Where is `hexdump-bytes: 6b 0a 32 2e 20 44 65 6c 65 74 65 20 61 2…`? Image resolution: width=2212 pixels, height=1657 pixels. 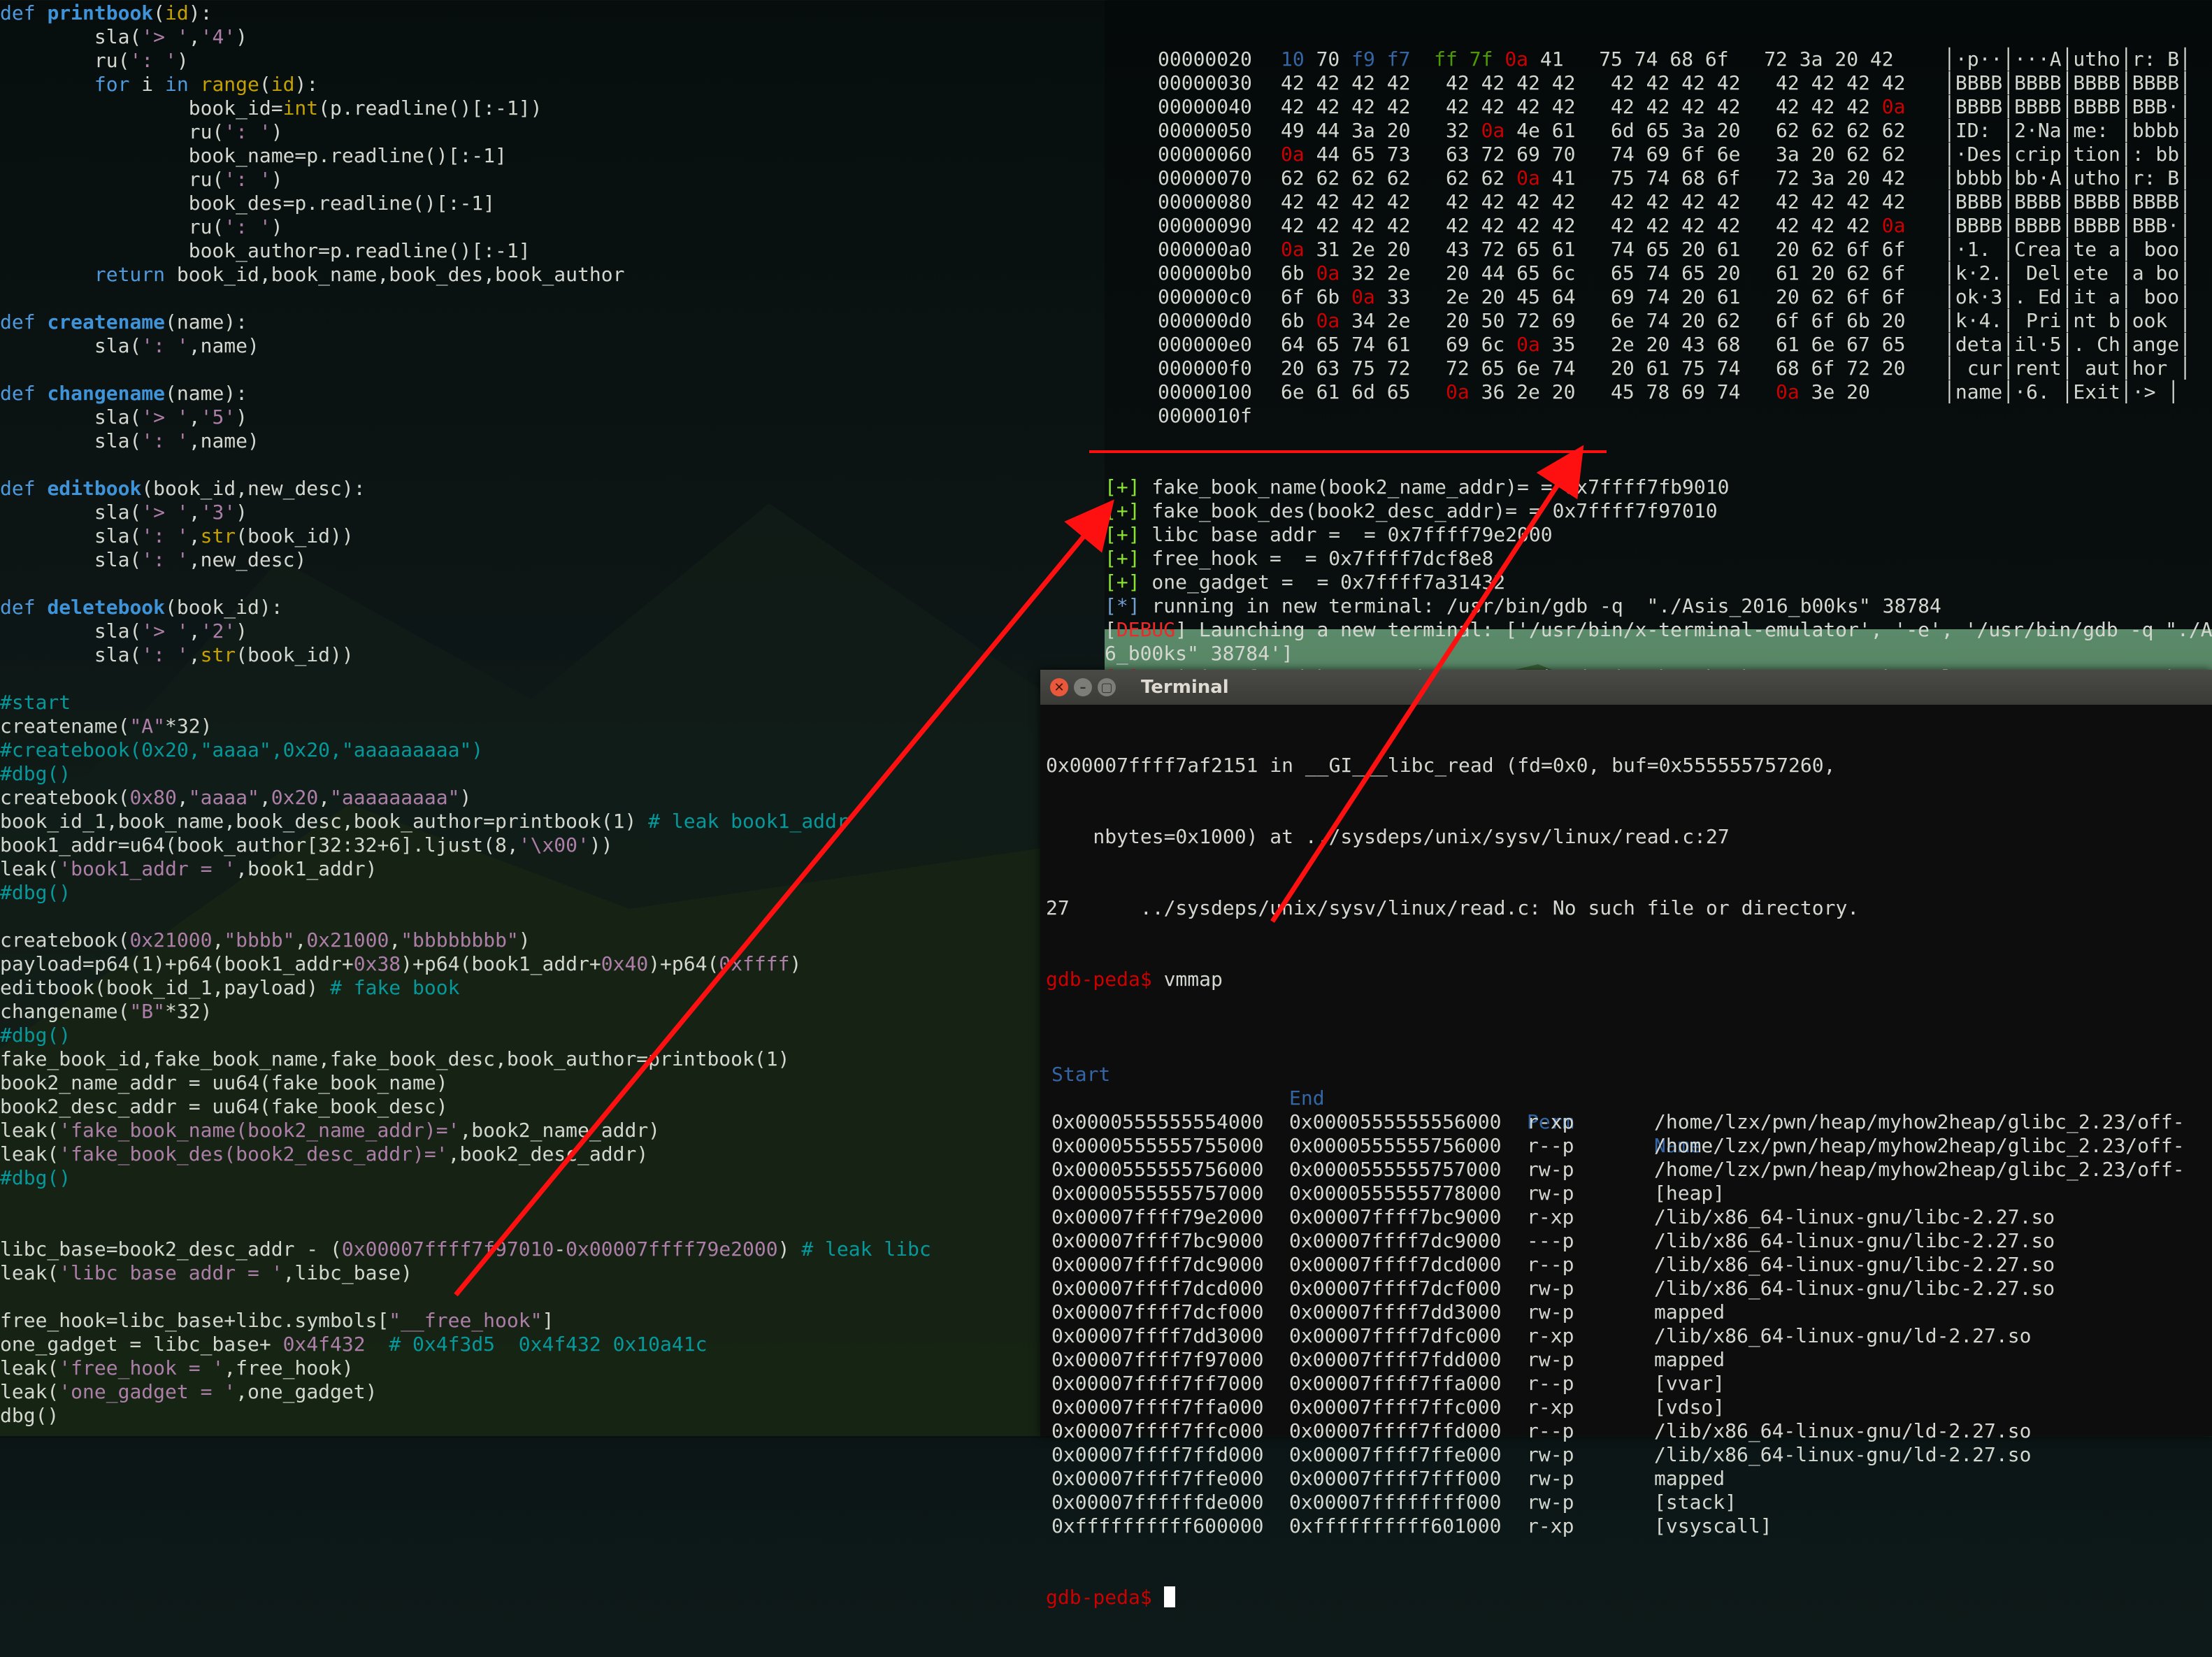
hexdump-bytes: 6b 0a 32 2e 20 44 65 6c 65 74 65 20 61 2… is located at coordinates (1593, 273).